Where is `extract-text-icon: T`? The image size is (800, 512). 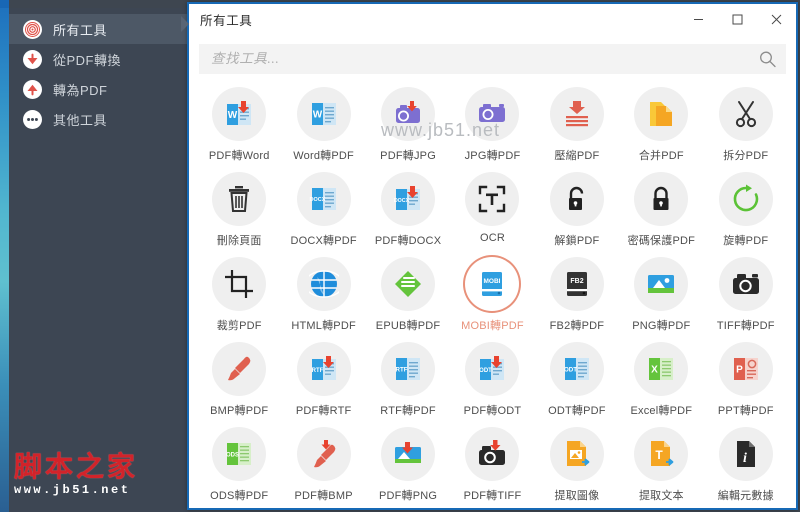
extract-text-icon: T is located at coordinates (662, 453).